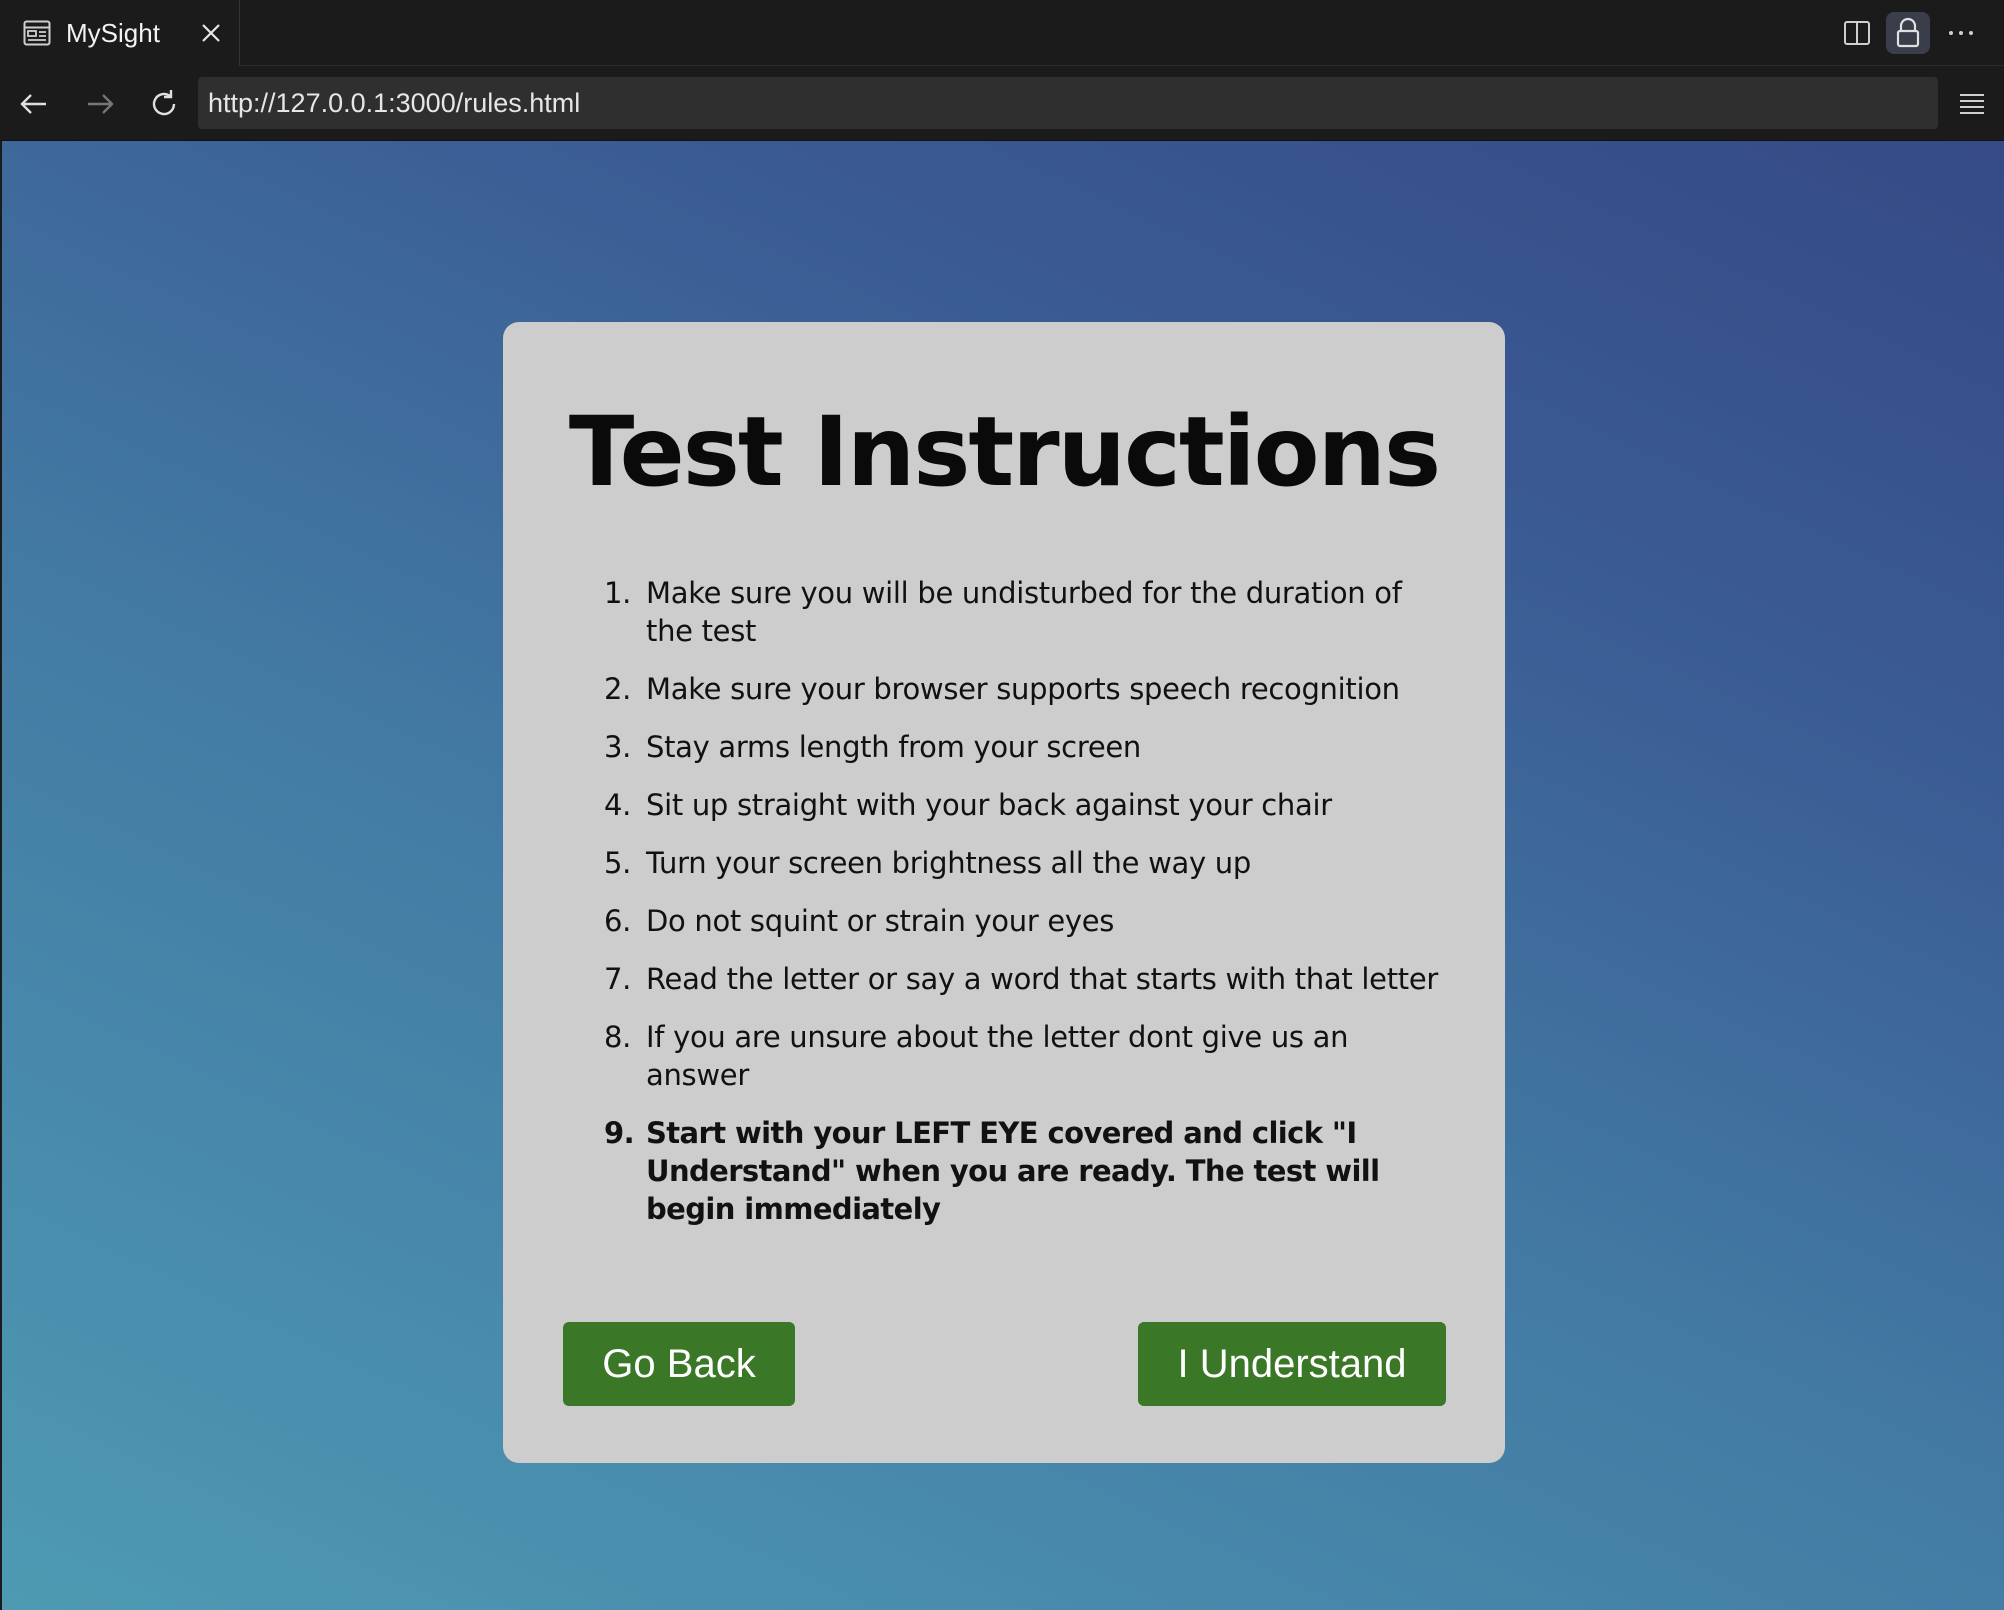  I want to click on browser-tab: MySight, so click(120, 33).